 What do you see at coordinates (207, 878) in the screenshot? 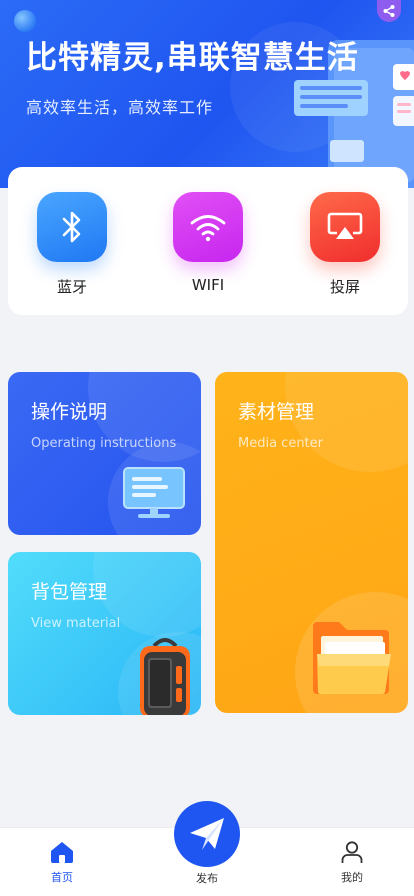
I see `publish-label: 发布` at bounding box center [207, 878].